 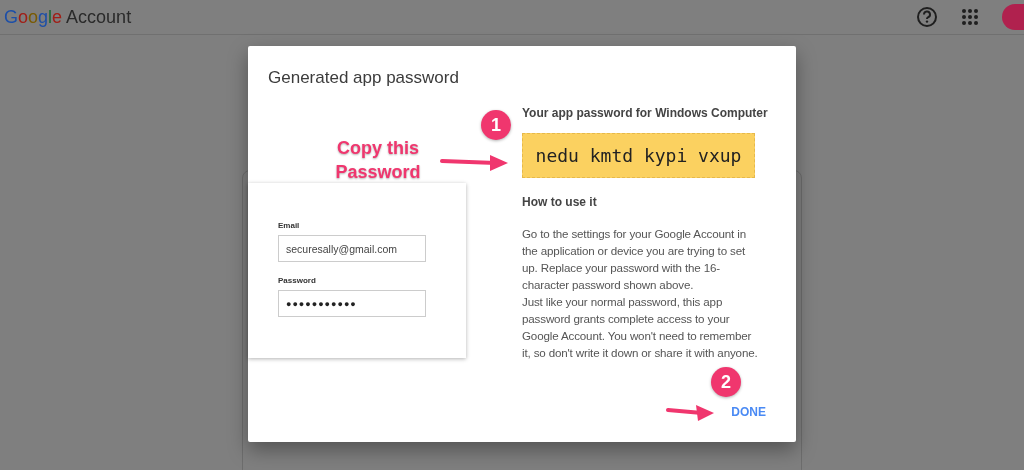 I want to click on step-badge: 2, so click(x=726, y=382).